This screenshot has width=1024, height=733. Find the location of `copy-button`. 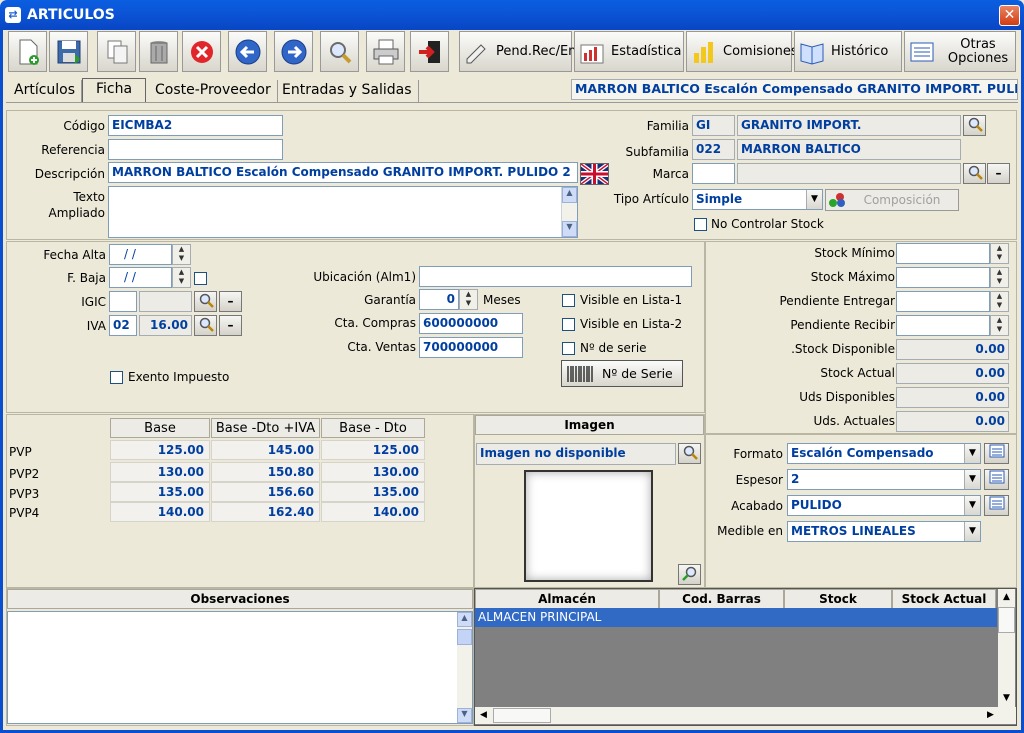

copy-button is located at coordinates (116, 51).